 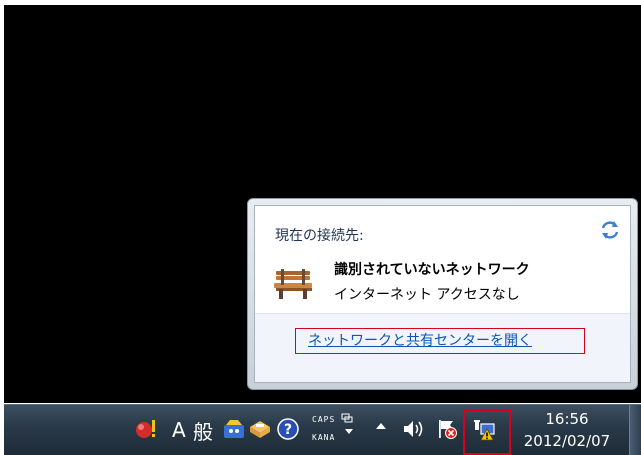 I want to click on show-hidden-icons, so click(x=381, y=426).